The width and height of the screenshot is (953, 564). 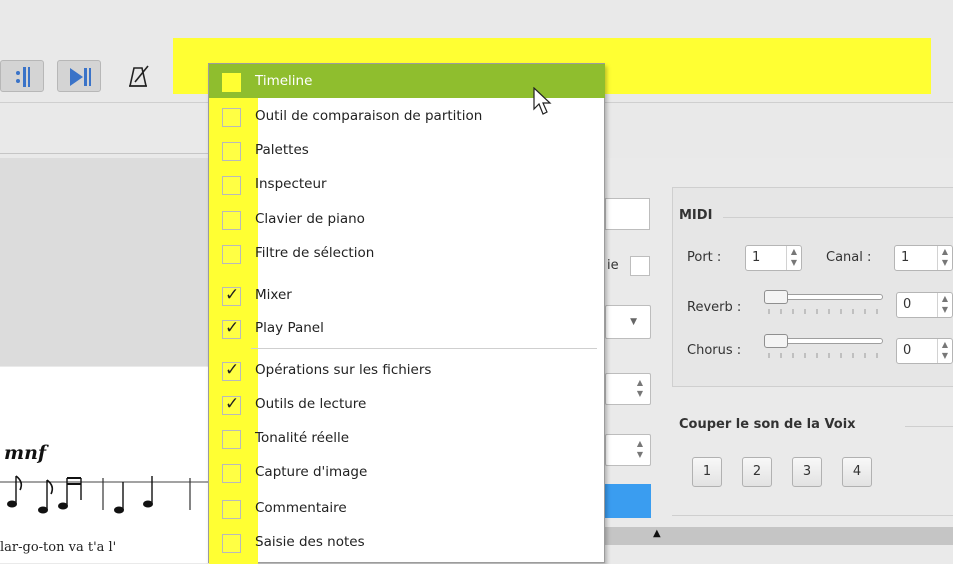 What do you see at coordinates (406, 329) in the screenshot?
I see `menu-item: Play Panel` at bounding box center [406, 329].